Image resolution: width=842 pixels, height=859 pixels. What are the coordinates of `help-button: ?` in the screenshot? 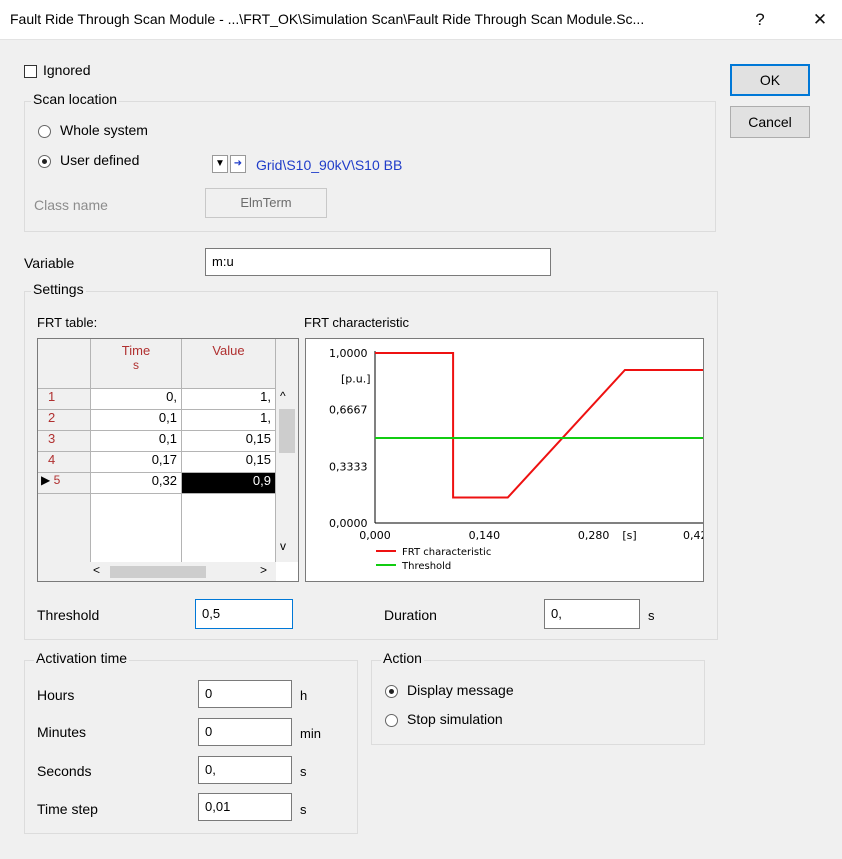 It's located at (760, 20).